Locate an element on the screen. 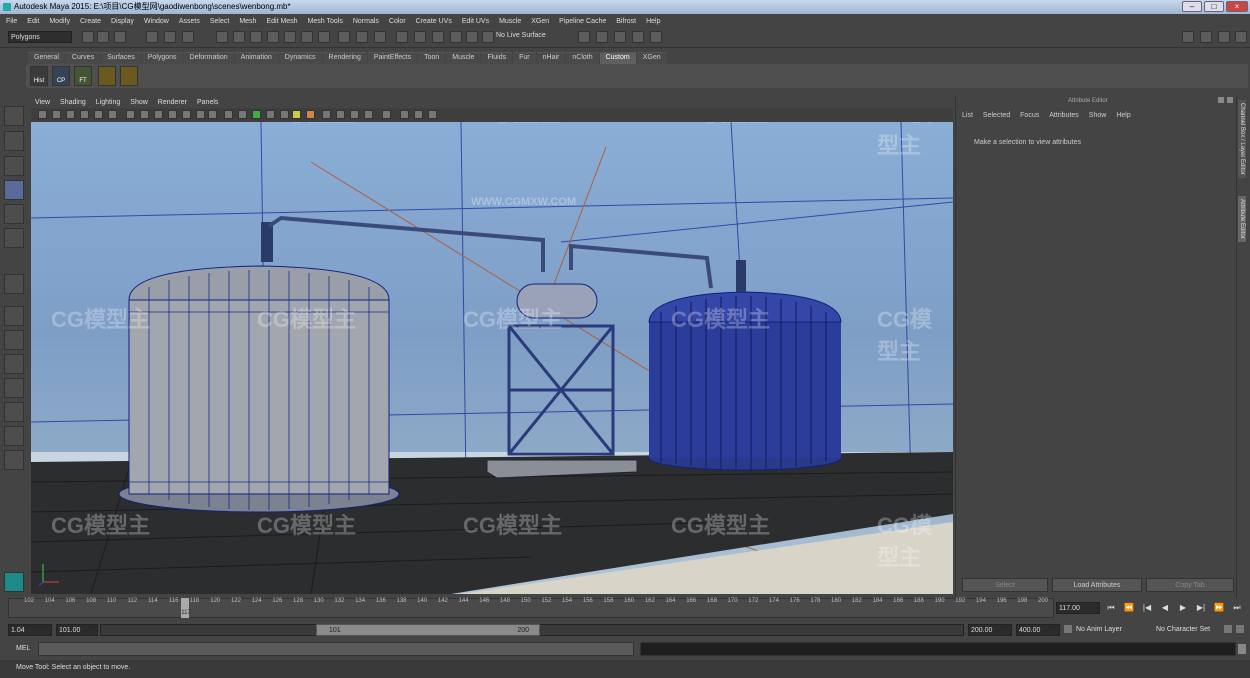 This screenshot has width=1250, height=678. ipr-render-icon is located at coordinates (438, 37).